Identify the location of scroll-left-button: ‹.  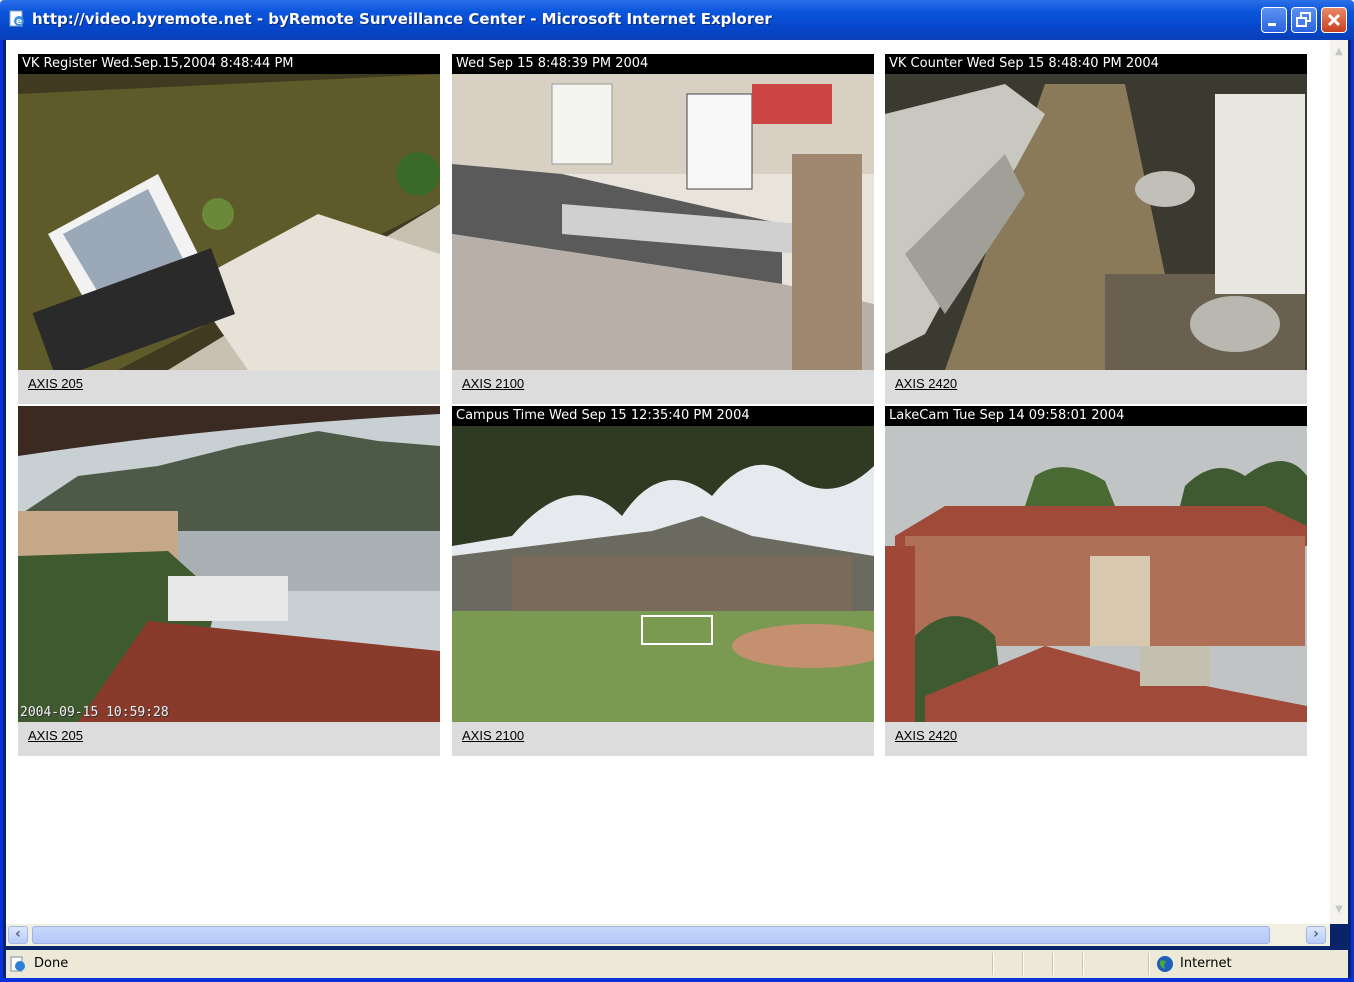
(18, 935).